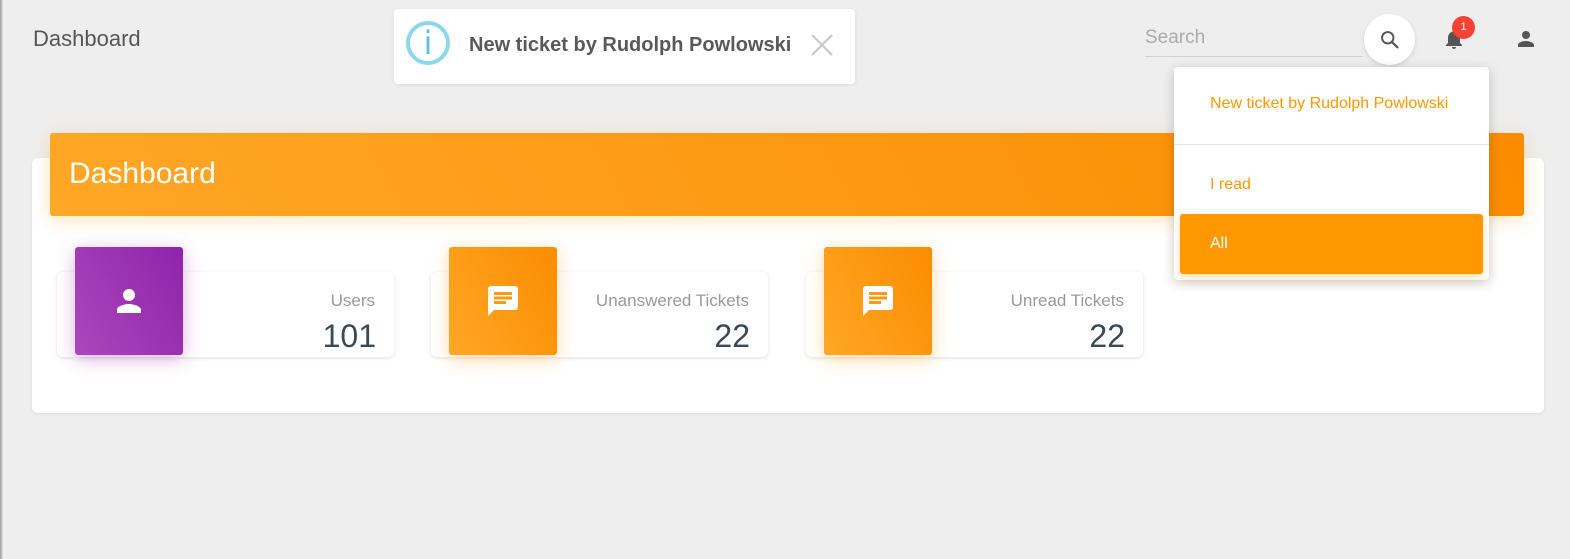 The image size is (1570, 559). I want to click on dropdown-item-i-read: I read, so click(1230, 185).